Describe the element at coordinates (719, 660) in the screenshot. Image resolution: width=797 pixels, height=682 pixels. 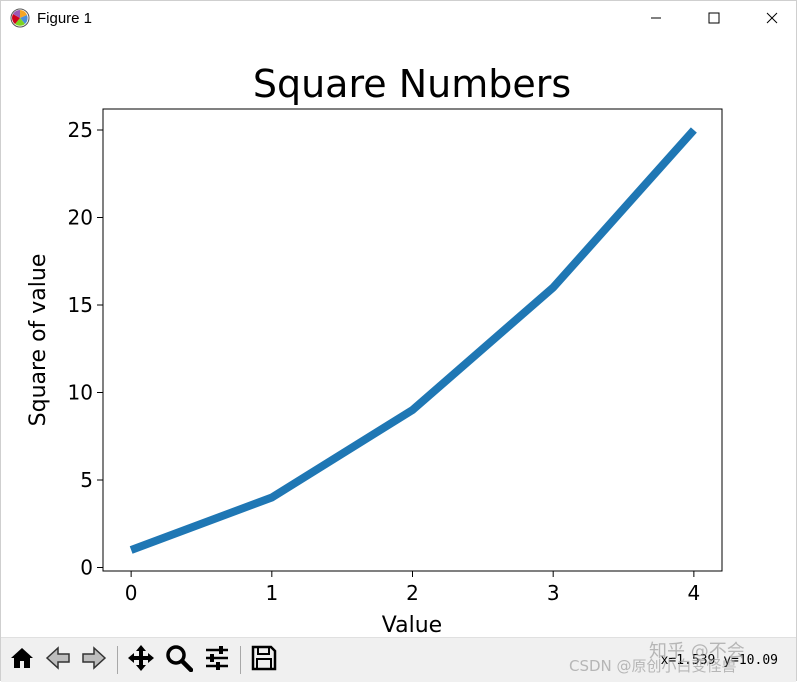
I see `cursor-coordinates: x=1.539 y=10.09` at that location.